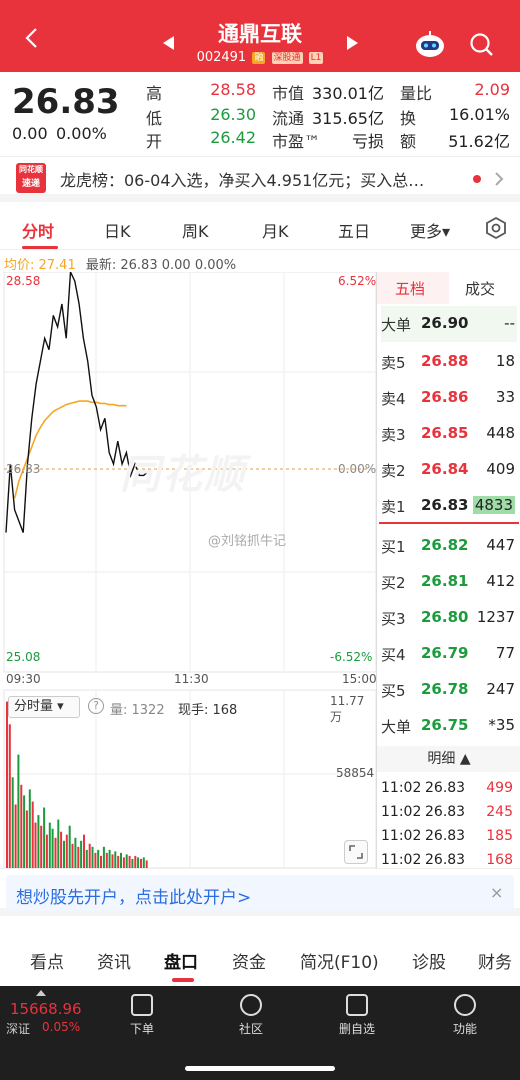 This screenshot has width=520, height=1080. Describe the element at coordinates (430, 230) in the screenshot. I see `tab-more: 更多▾` at that location.